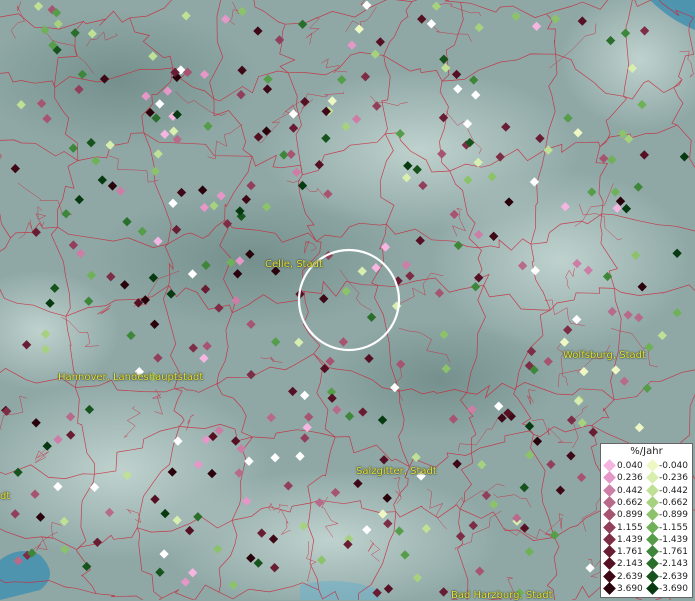  Describe the element at coordinates (604, 355) in the screenshot. I see `city-label-wolfsburg: Wolfsburg, Stadt` at that location.